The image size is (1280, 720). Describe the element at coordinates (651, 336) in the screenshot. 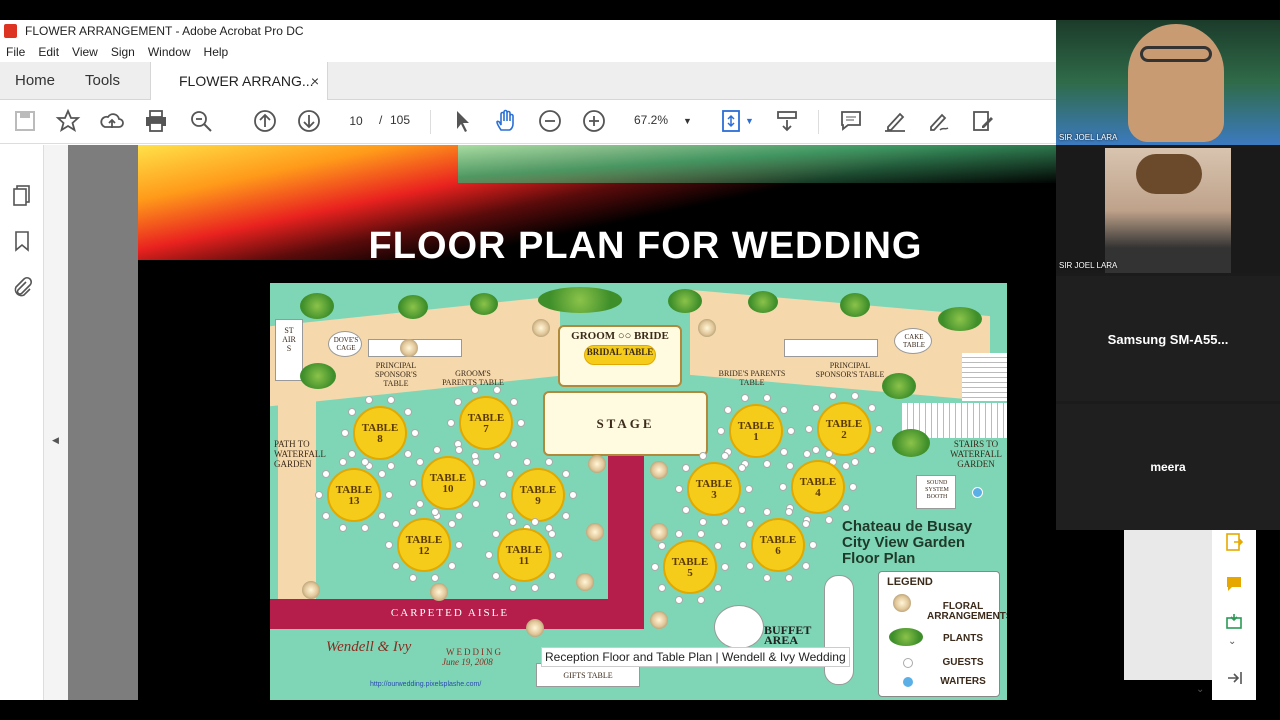

I see `bride-label: BRIDE` at that location.